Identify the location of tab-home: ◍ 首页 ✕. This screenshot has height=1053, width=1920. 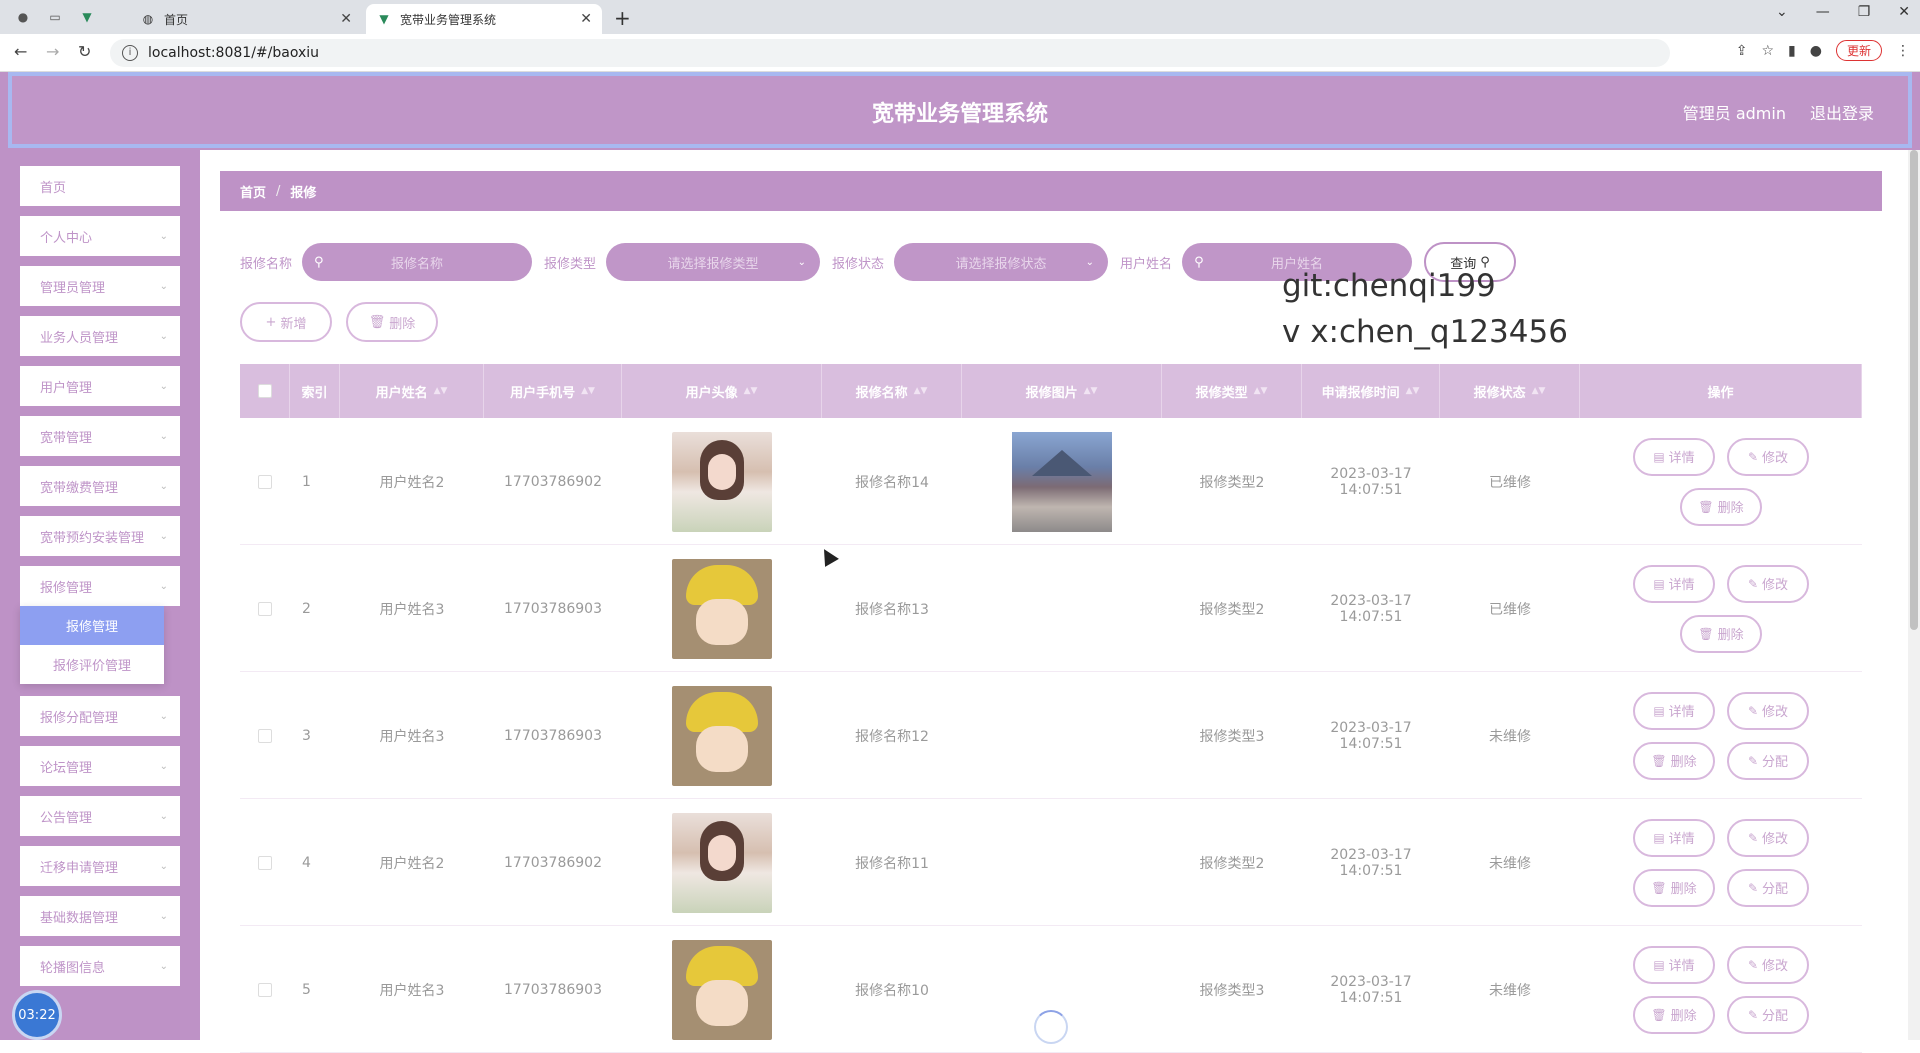
(246, 19).